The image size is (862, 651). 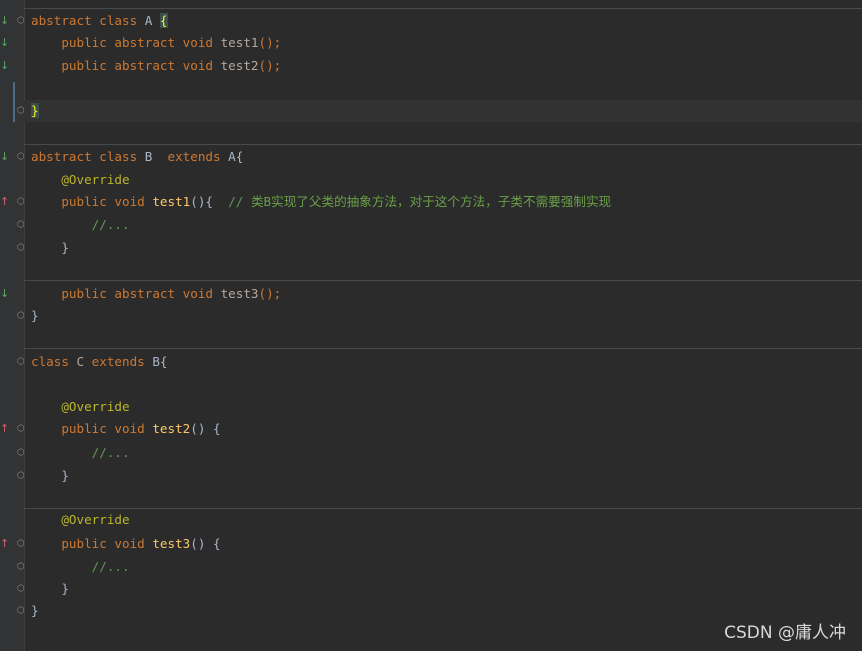 I want to click on code-token: 类B实现了父类的抽象方法，对于这个方法，子类不需要强制实现, so click(x=431, y=201).